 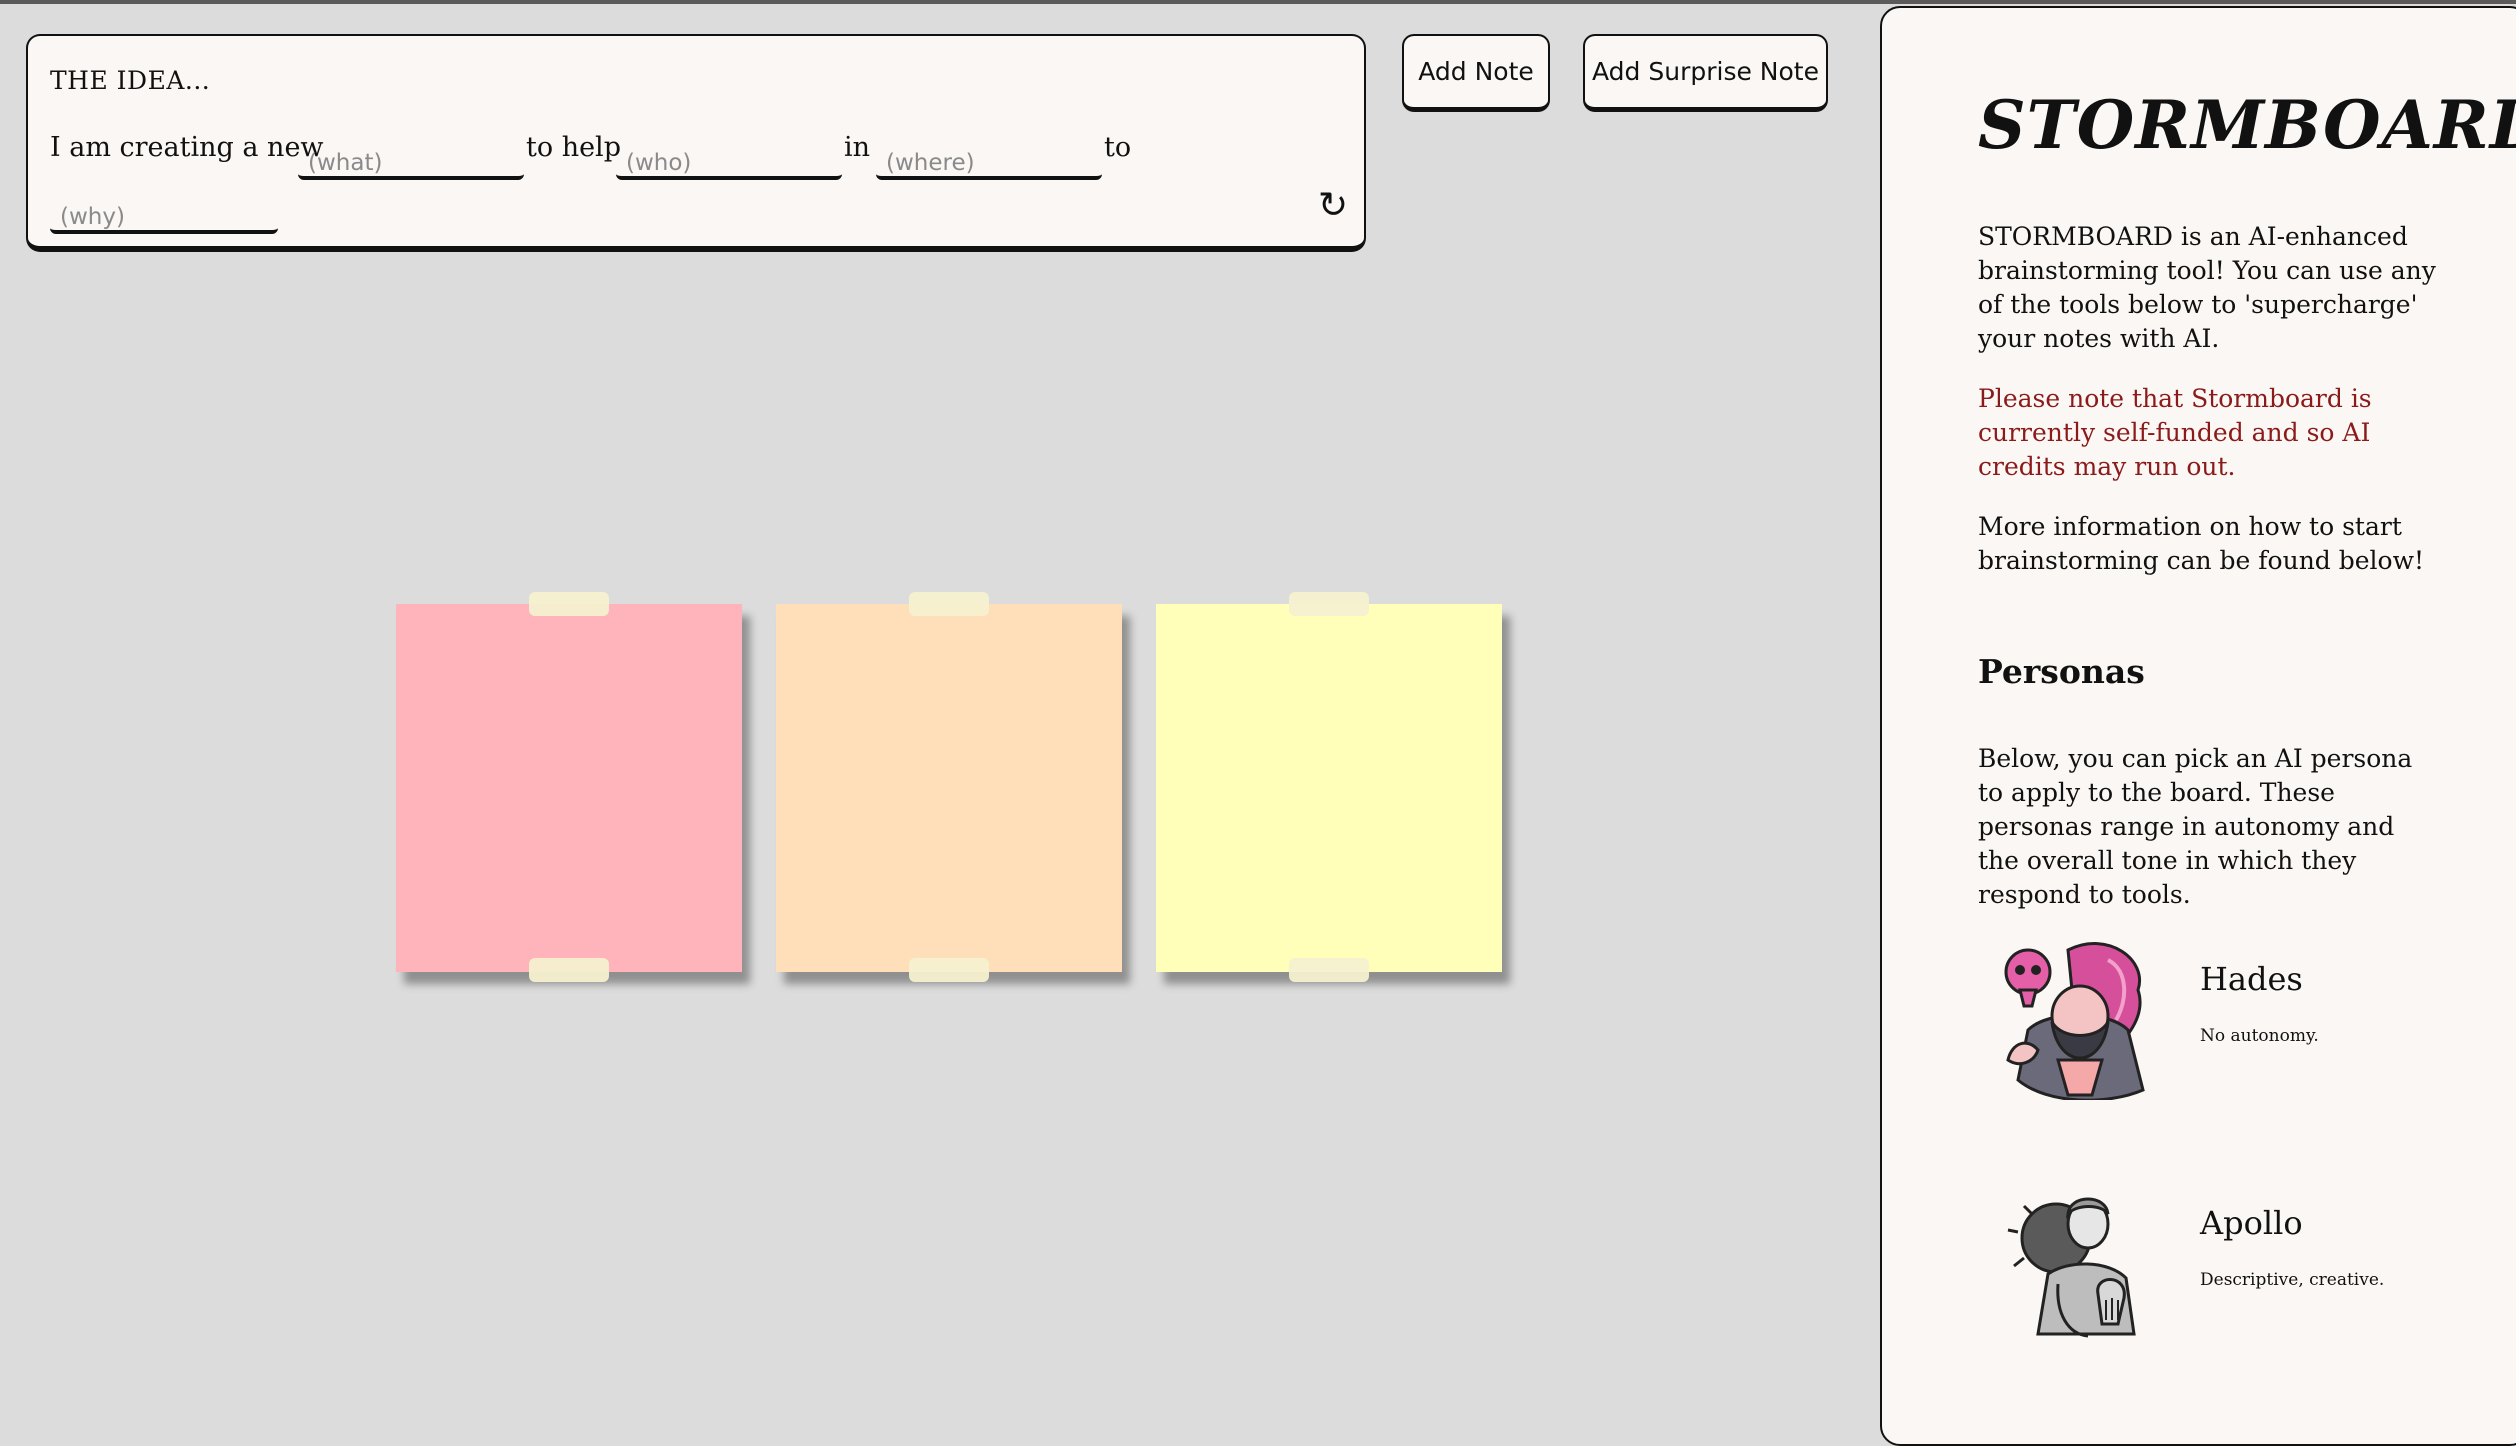 I want to click on window-top-border, so click(x=1258, y=2).